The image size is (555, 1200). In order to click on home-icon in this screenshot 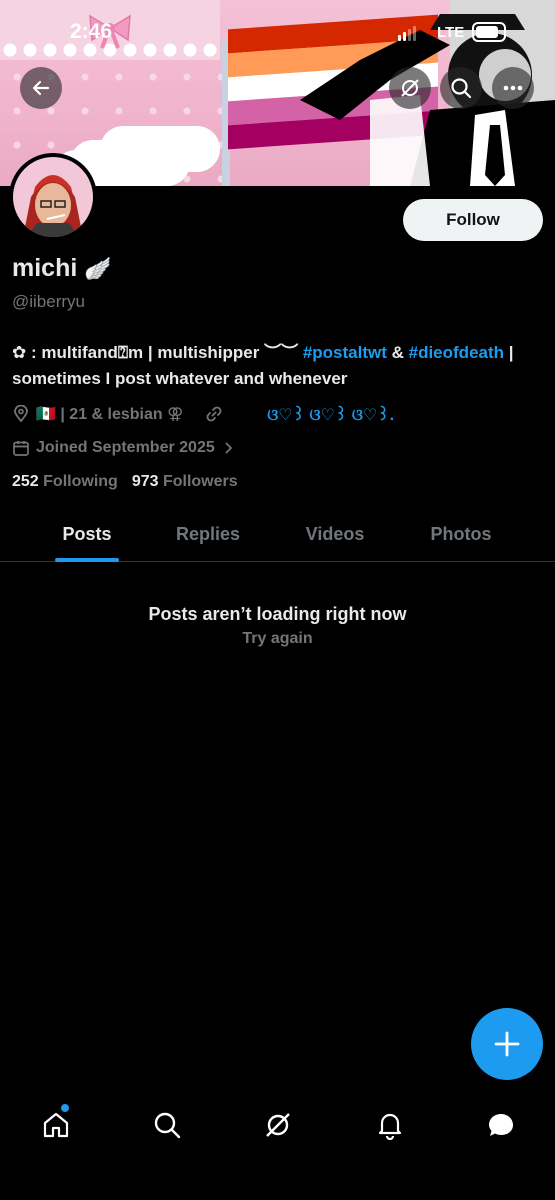, I will do `click(56, 1125)`.